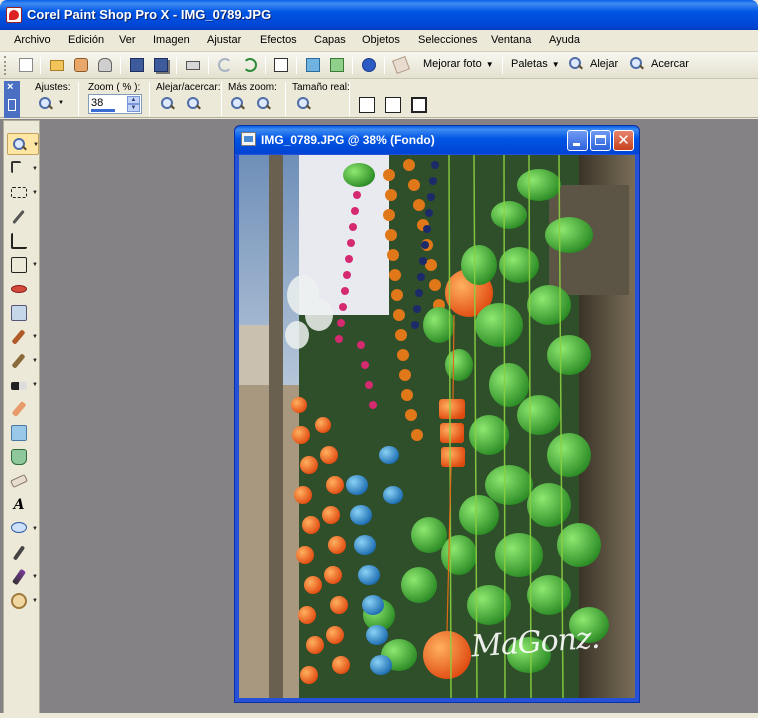 The image size is (758, 718). I want to click on clone-icon, so click(19, 313).